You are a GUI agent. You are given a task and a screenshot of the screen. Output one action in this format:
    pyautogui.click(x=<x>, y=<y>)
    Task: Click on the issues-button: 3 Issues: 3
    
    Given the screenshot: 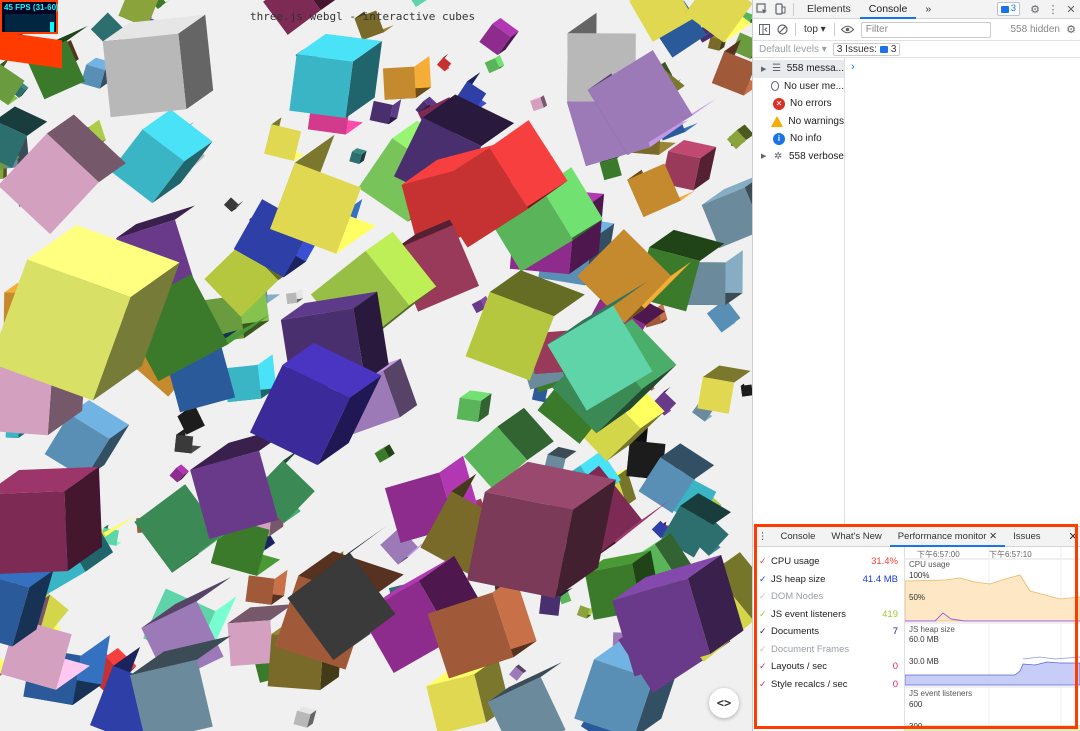 What is the action you would take?
    pyautogui.click(x=866, y=49)
    